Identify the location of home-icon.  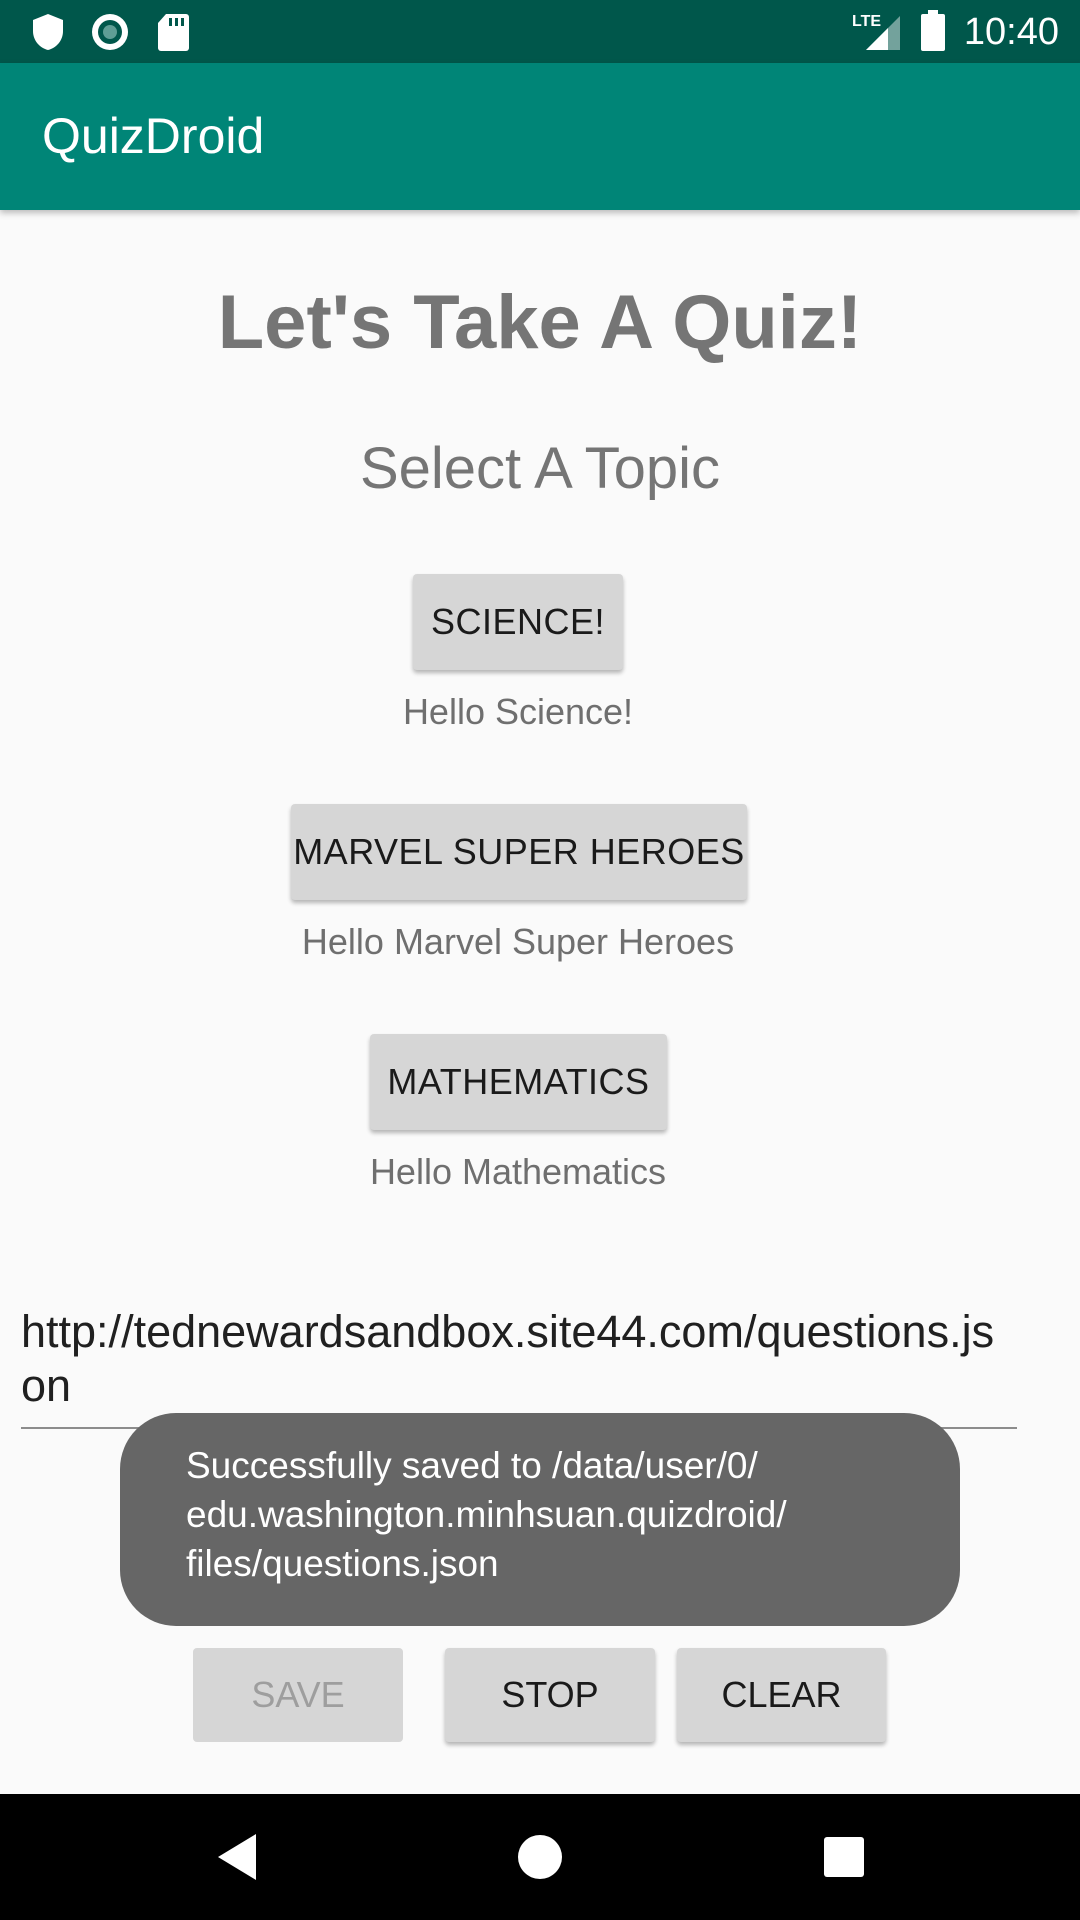
(540, 1857).